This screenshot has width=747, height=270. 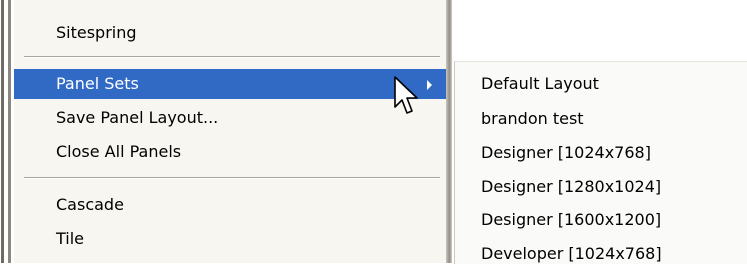 I want to click on submenu-item-brandon-test: brandon test, so click(x=601, y=119).